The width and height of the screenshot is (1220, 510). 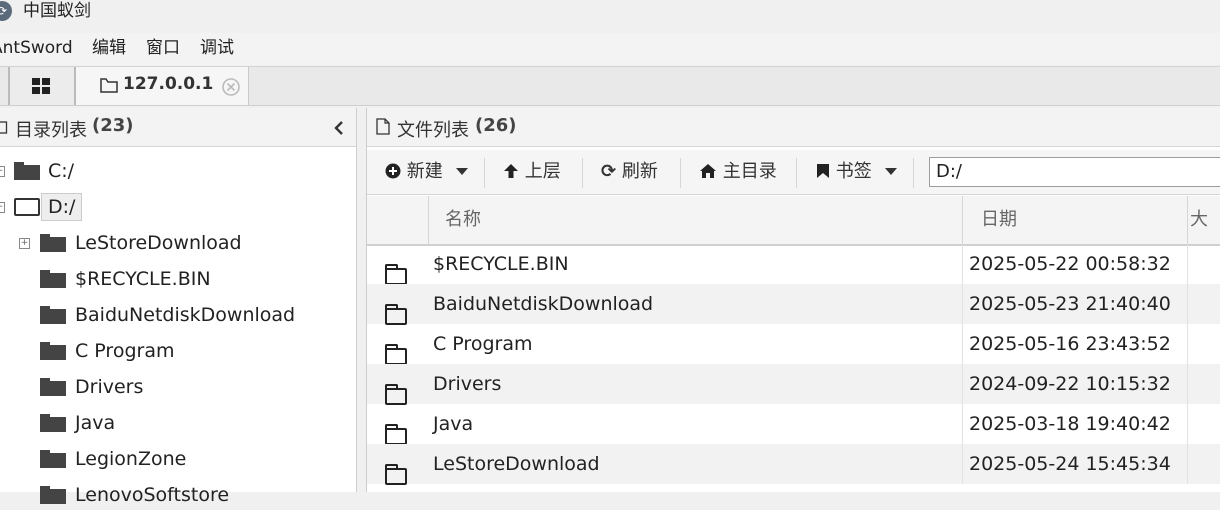 What do you see at coordinates (610, 49) in the screenshot?
I see `menu-bar: AntSword 编辑 窗口 调试` at bounding box center [610, 49].